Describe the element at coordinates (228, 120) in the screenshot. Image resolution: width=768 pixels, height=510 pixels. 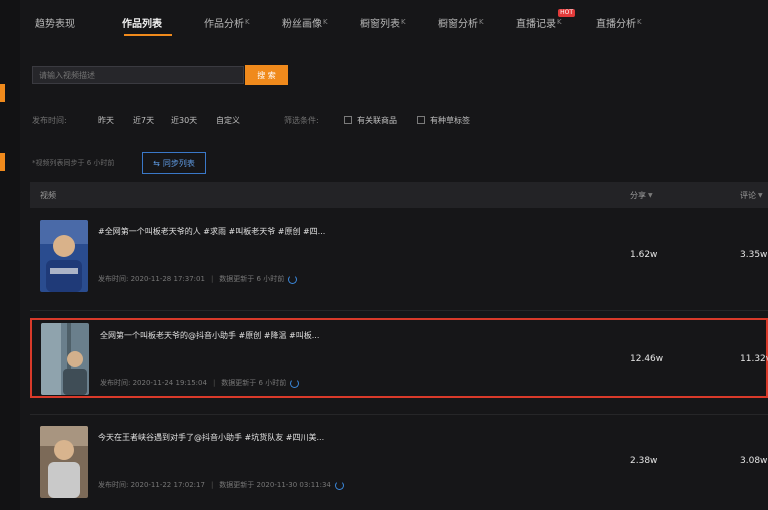
I see `time-option-custom: 自定义` at that location.